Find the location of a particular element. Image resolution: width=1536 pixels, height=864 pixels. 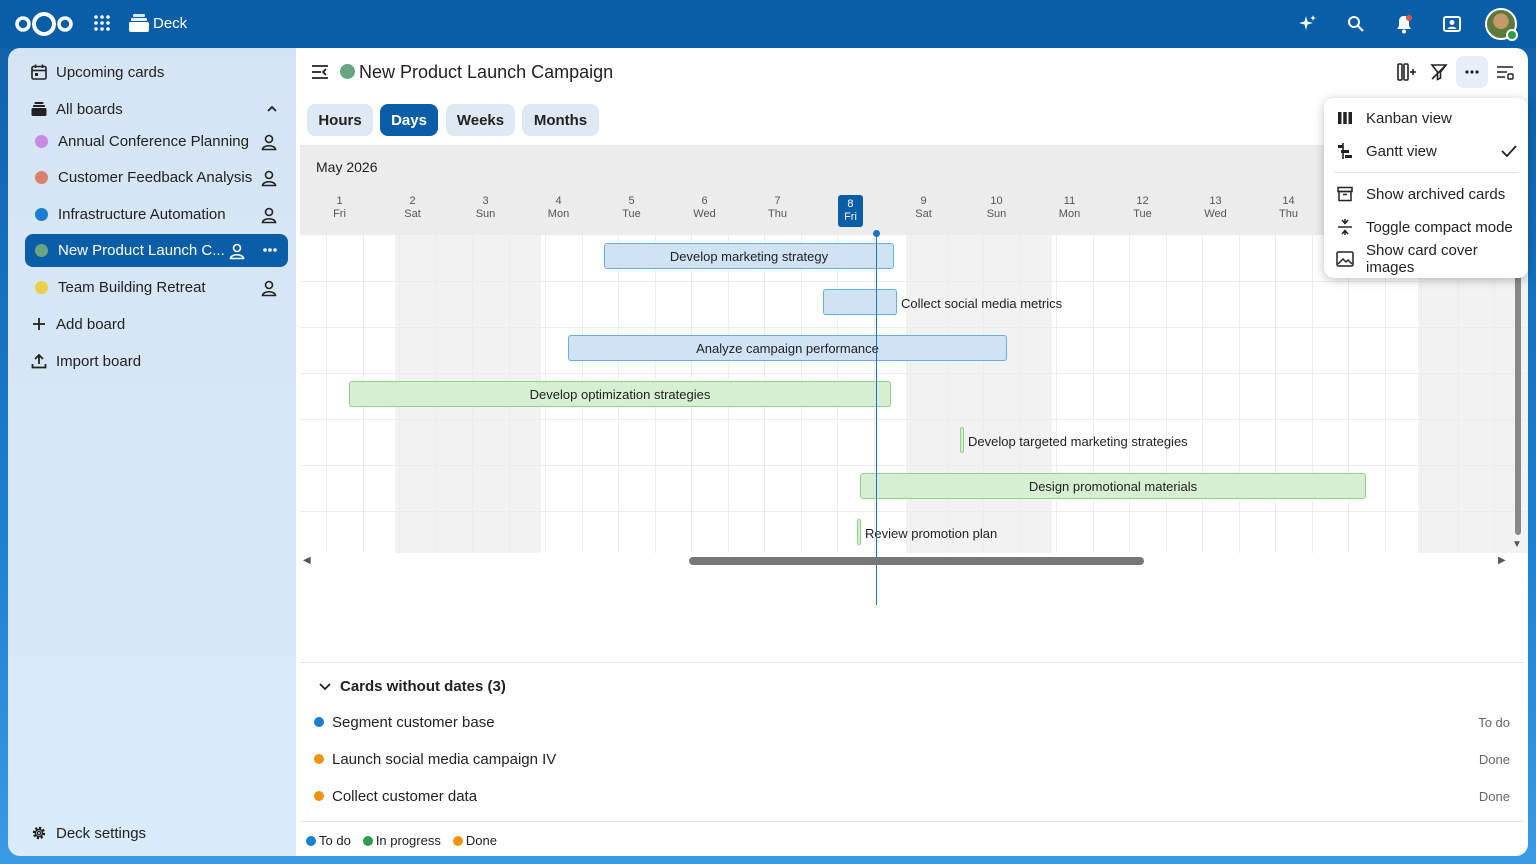

gear-icon is located at coordinates (39, 833).